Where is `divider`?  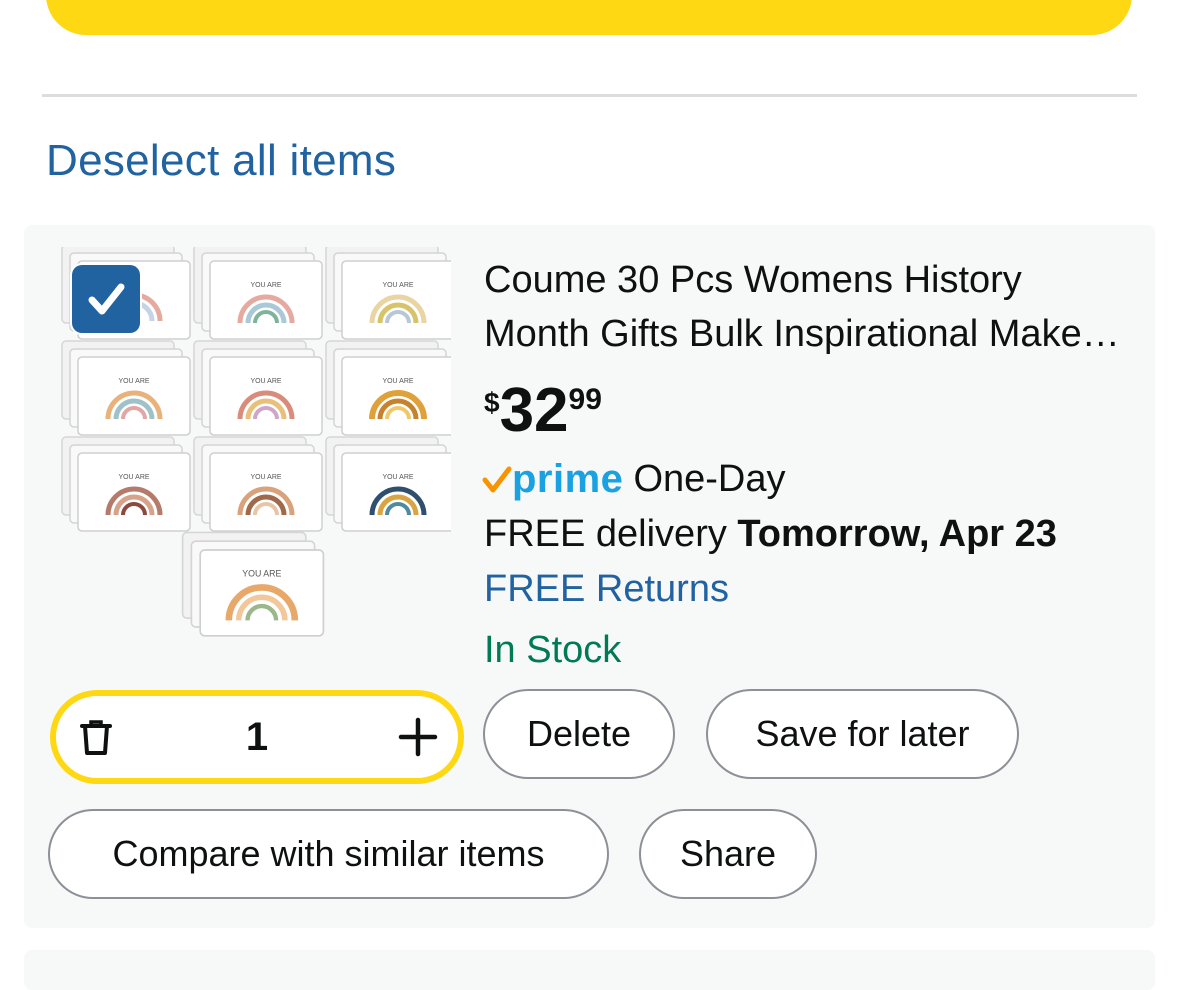 divider is located at coordinates (589, 95).